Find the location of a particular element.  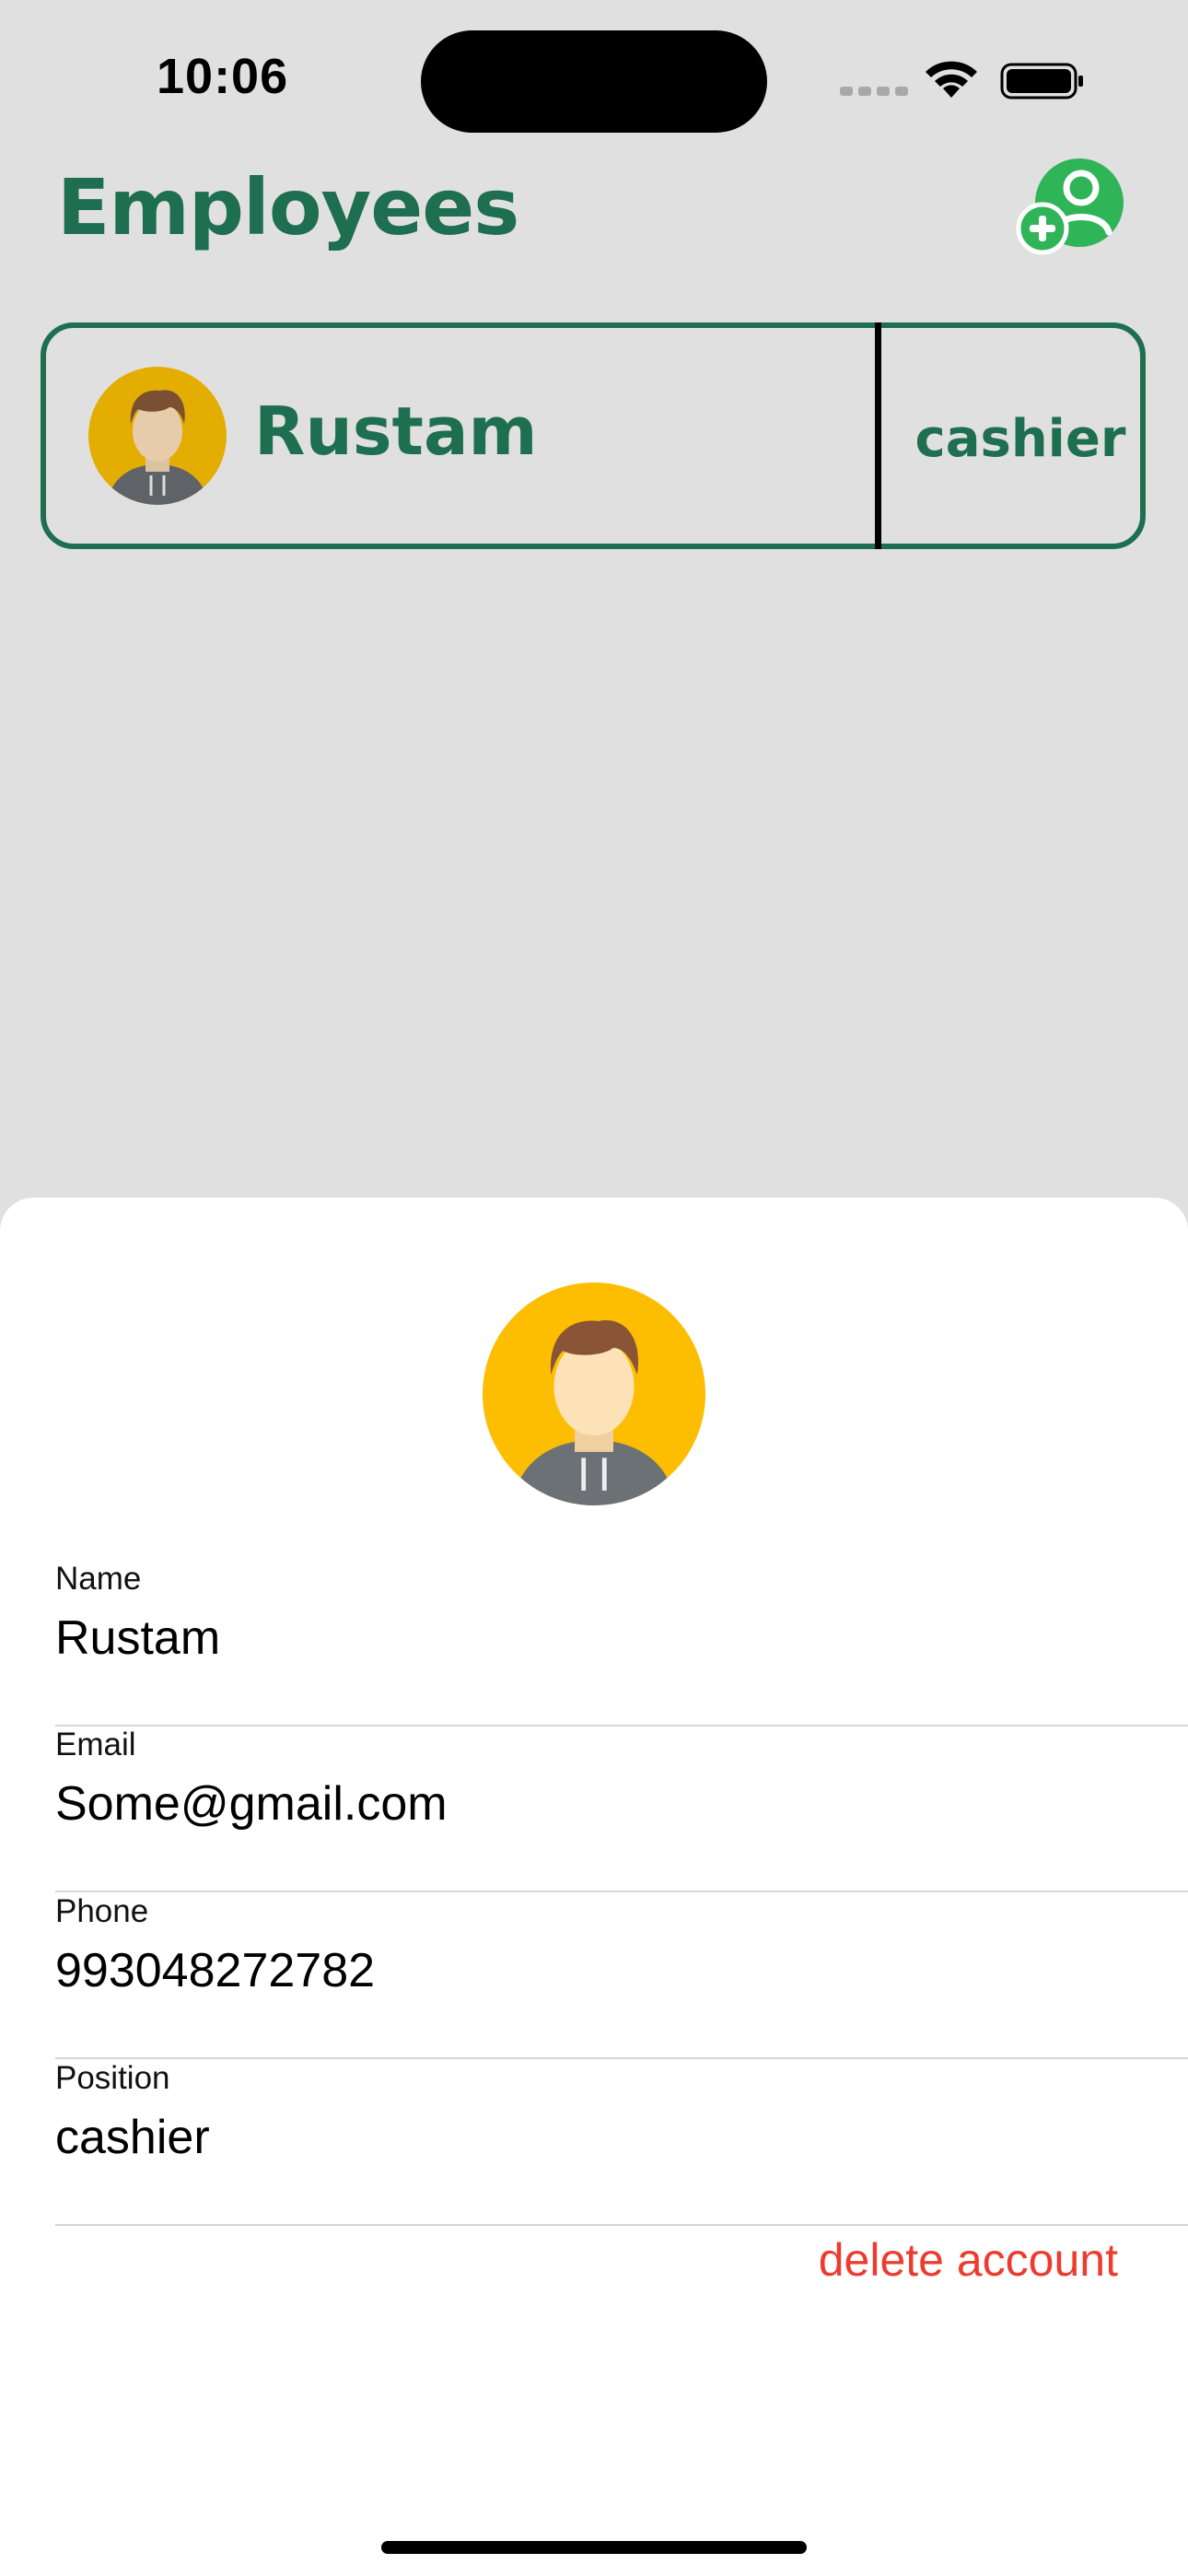

status-bar: 10:06 is located at coordinates (594, 73).